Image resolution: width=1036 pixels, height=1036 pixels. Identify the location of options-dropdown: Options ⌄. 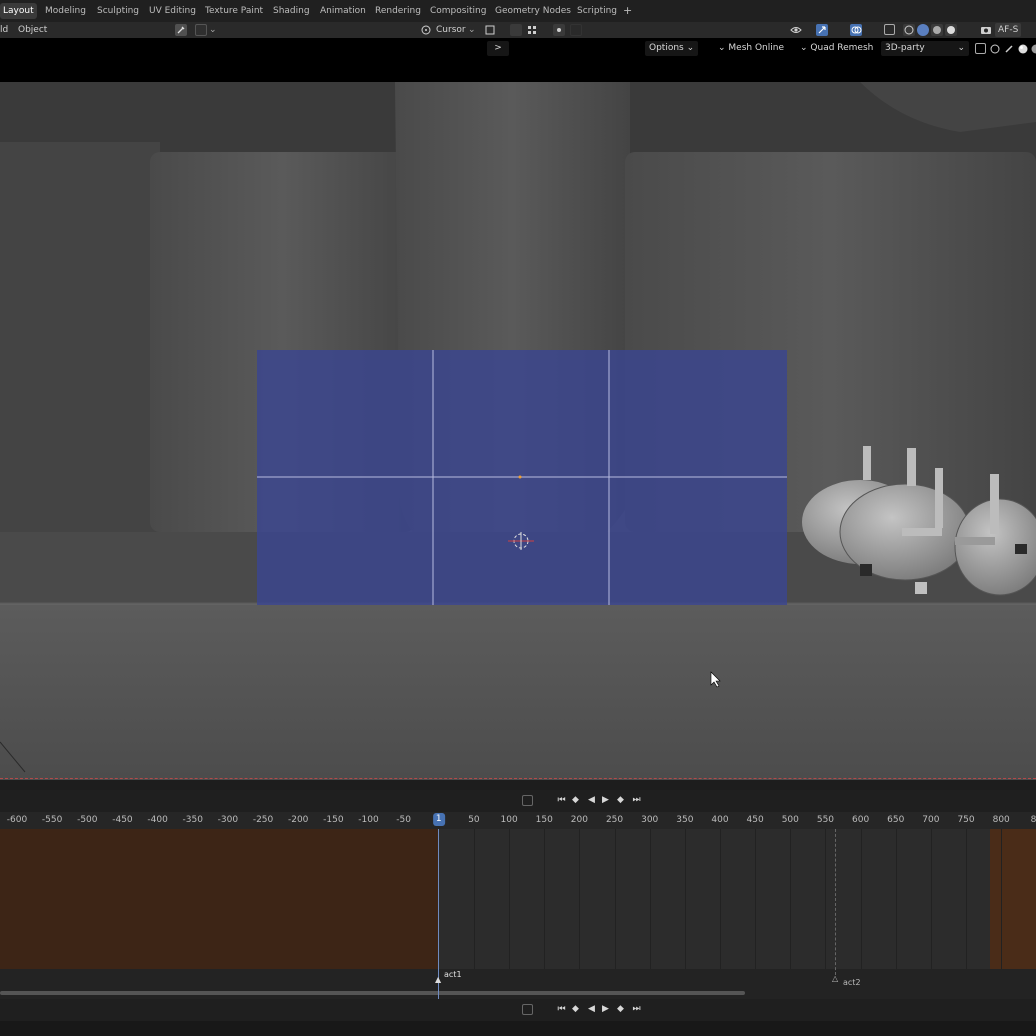
(672, 48).